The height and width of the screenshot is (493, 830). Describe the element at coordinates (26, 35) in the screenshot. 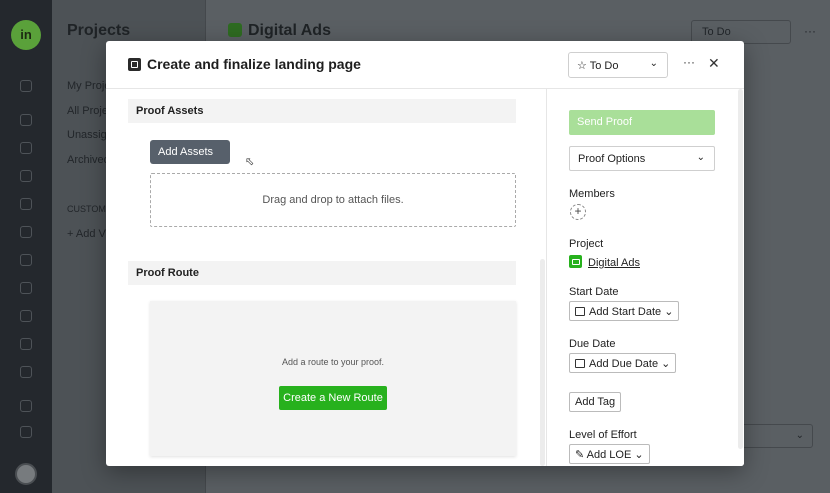

I see `app-logo: in` at that location.